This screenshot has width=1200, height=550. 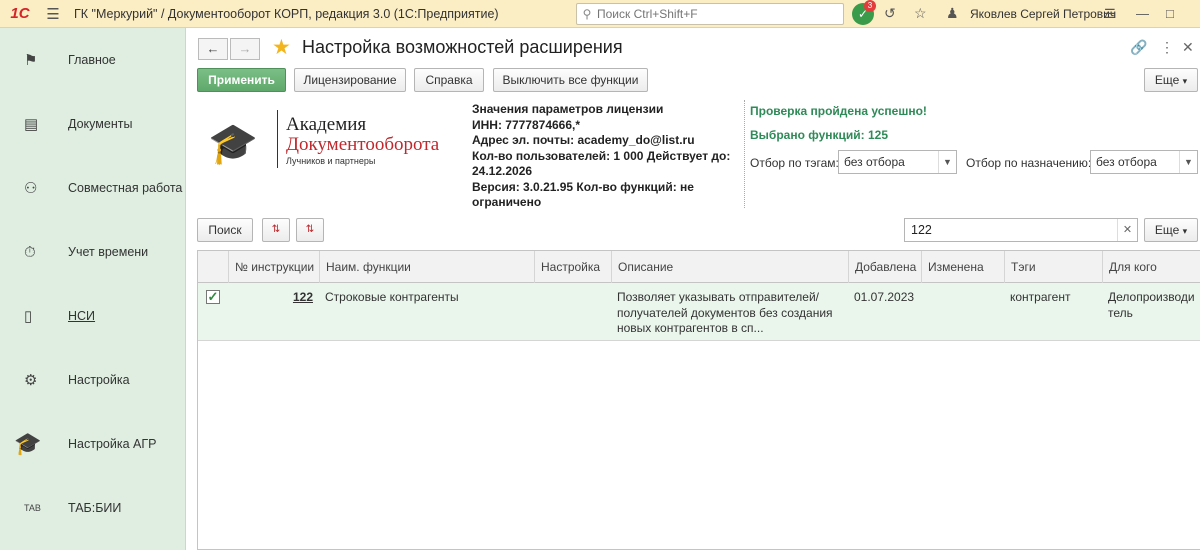 I want to click on academy-name-line1: Академия, so click(x=326, y=124).